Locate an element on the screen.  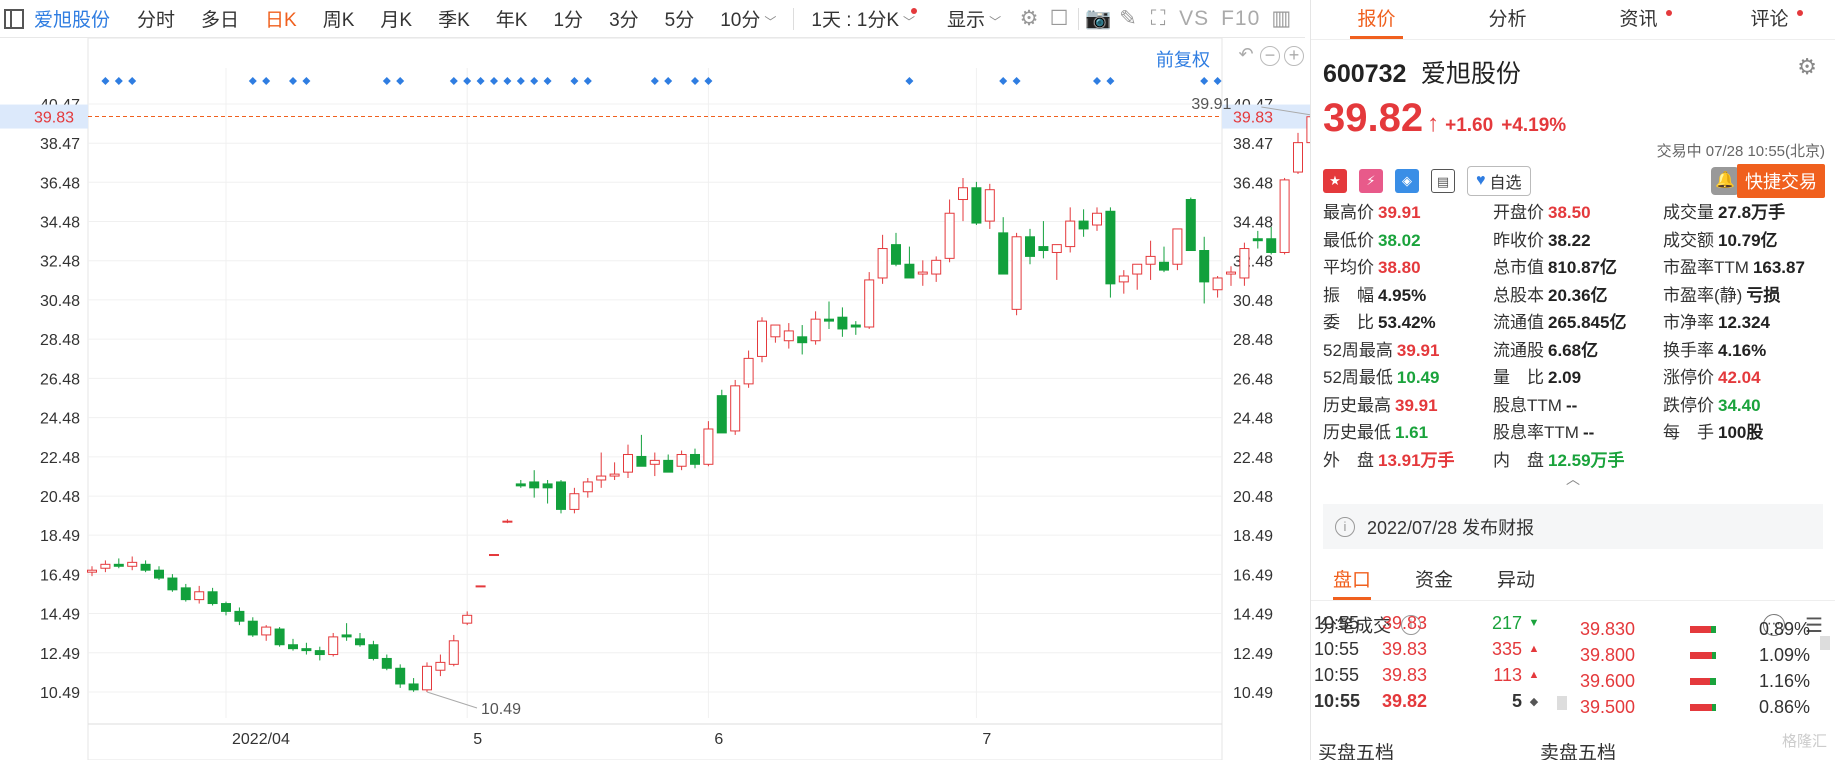
notebook-icon: ▤ is located at coordinates (1443, 181).